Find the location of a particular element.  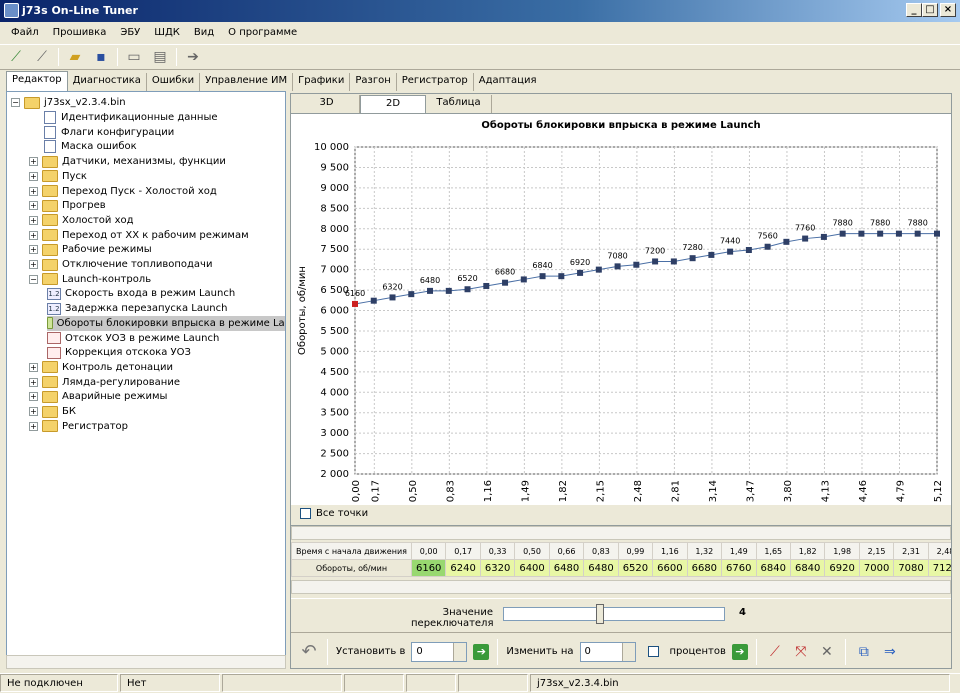

tab-editor: Редактор is located at coordinates (37, 81).